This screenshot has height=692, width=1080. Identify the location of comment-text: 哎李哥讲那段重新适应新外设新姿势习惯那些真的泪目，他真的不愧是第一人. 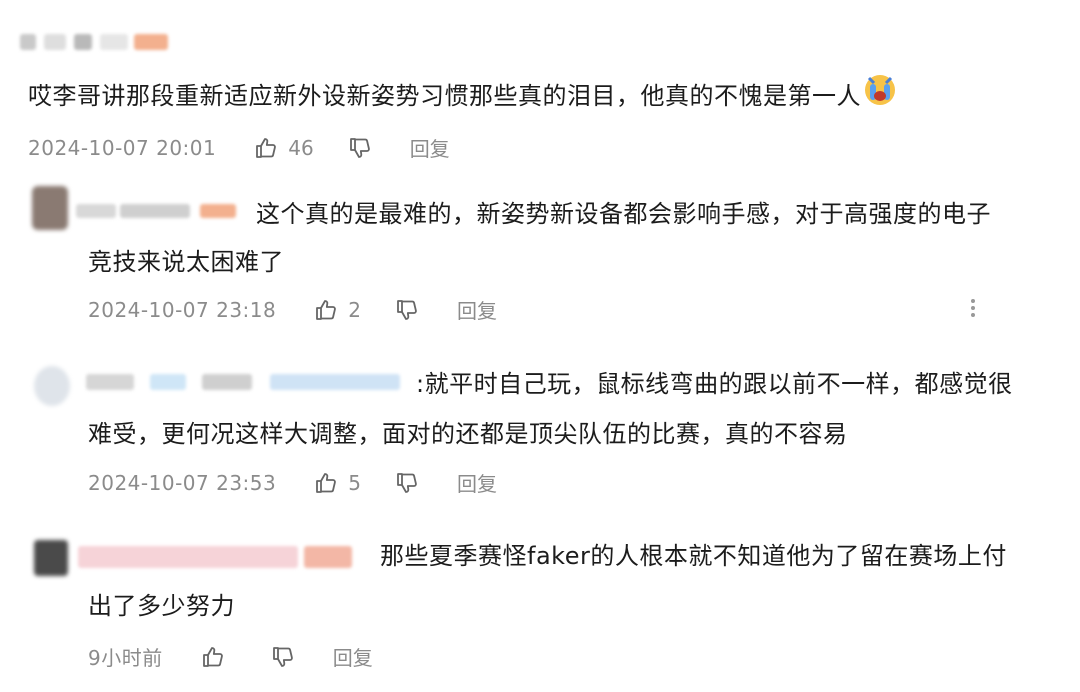
(462, 97).